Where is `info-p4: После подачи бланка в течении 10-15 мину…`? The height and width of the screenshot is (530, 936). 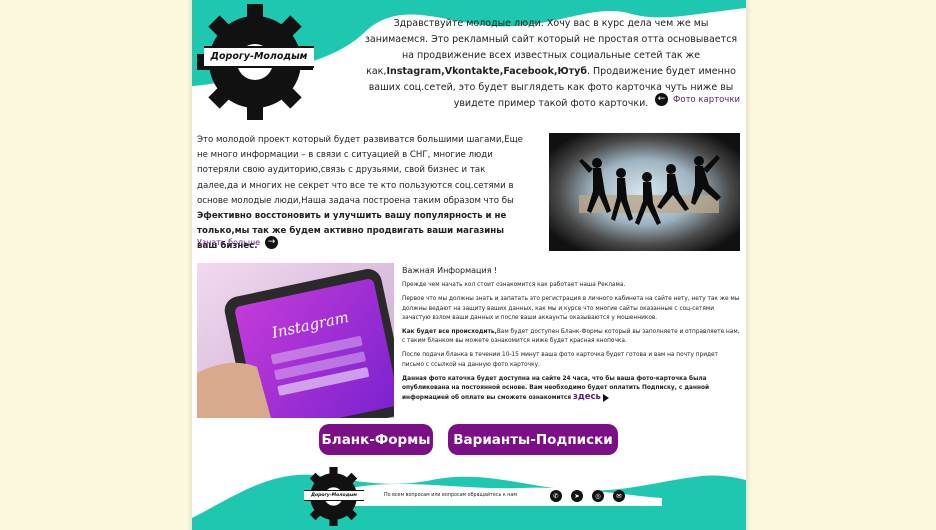 info-p4: После подачи бланка в течении 10-15 мину… is located at coordinates (560, 360).